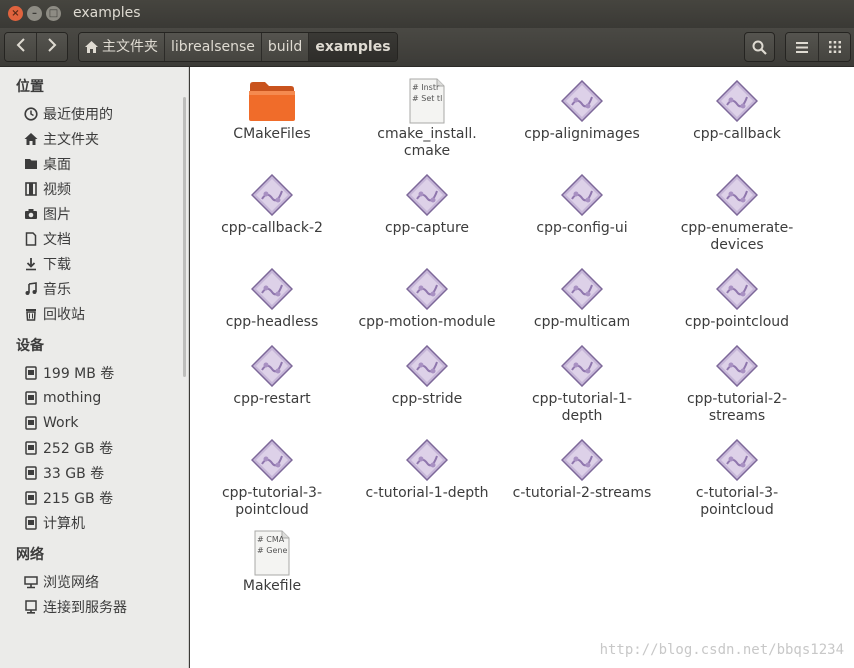 The height and width of the screenshot is (668, 854). Describe the element at coordinates (31, 139) in the screenshot. I see `home-icon` at that location.